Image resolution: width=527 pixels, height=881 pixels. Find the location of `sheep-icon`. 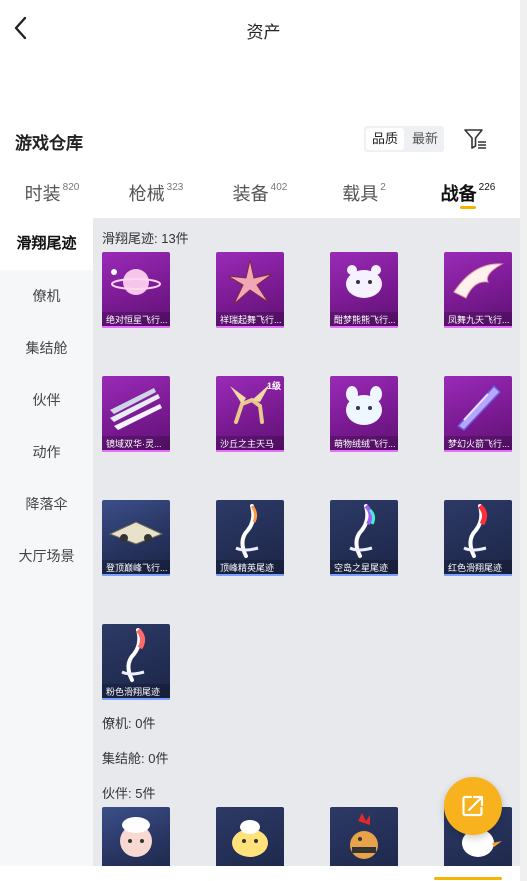

sheep-icon is located at coordinates (136, 837).